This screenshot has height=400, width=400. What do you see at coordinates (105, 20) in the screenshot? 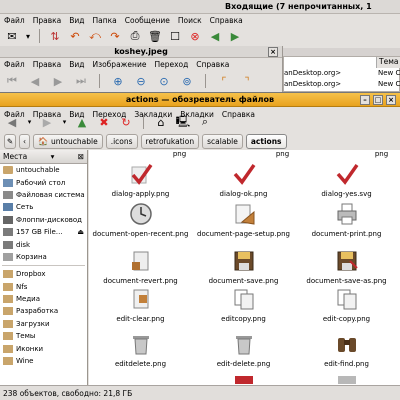
I see `menu-folder: Папка` at bounding box center [105, 20].